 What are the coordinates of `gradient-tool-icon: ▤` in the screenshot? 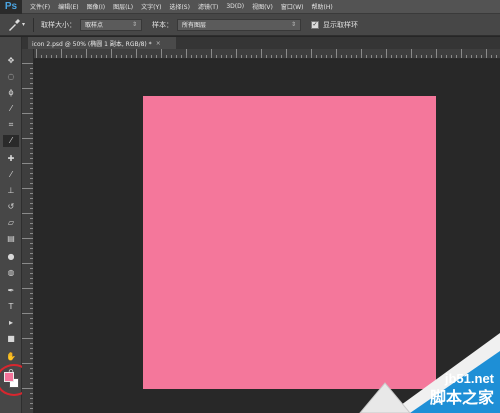 It's located at (11, 239).